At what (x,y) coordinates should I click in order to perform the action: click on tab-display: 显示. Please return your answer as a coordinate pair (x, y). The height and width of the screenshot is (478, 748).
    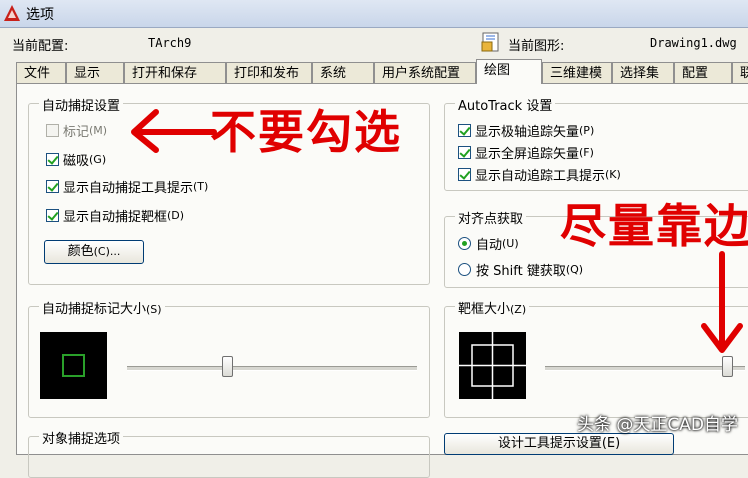
    Looking at the image, I should click on (95, 72).